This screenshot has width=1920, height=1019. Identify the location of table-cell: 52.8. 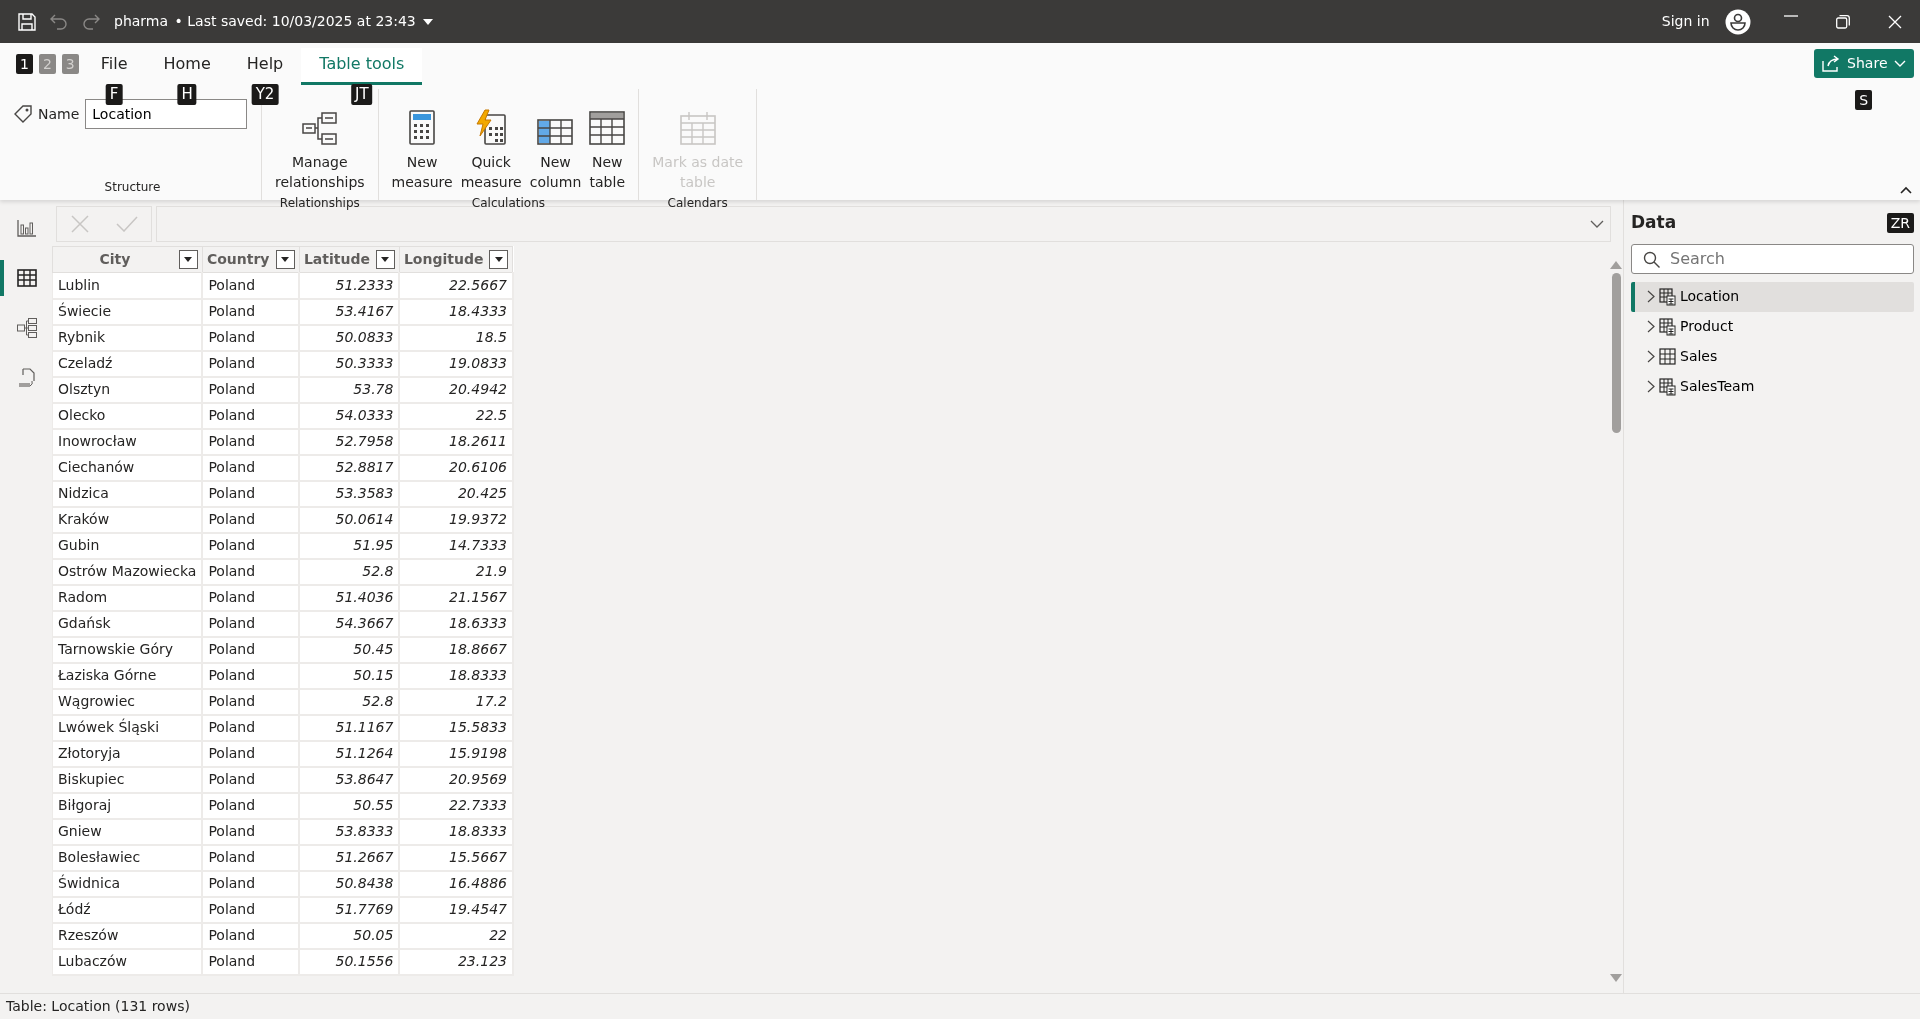
(349, 701).